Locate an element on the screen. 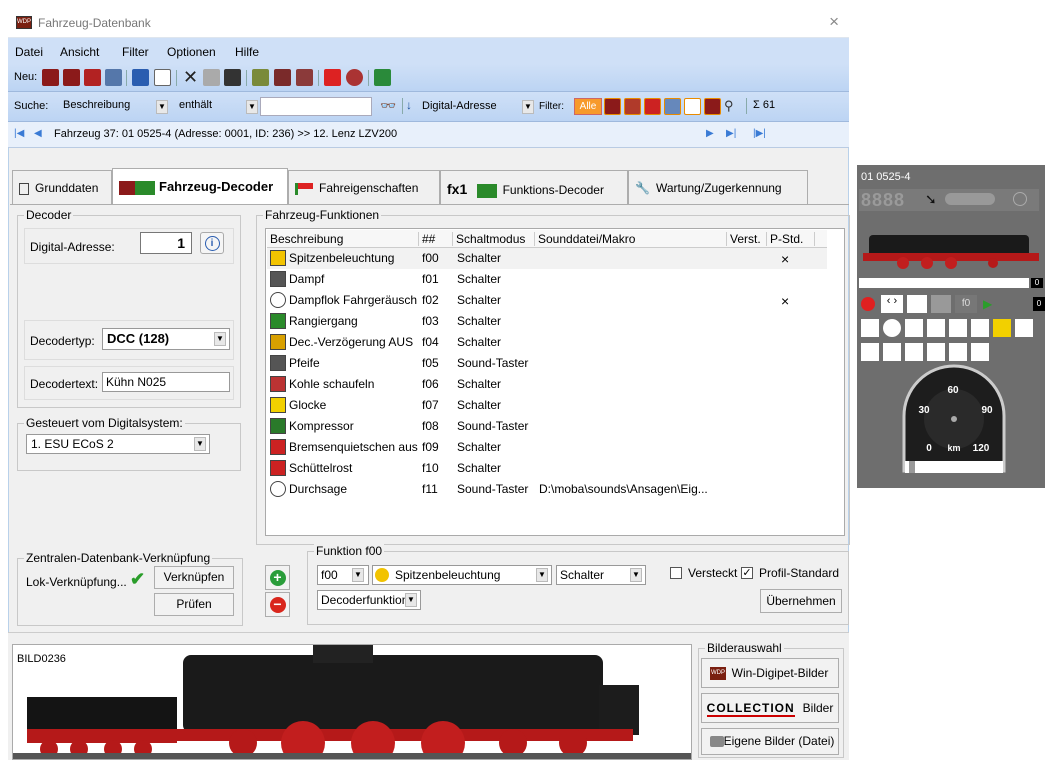  compressor-function-icon is located at coordinates (1024, 328).